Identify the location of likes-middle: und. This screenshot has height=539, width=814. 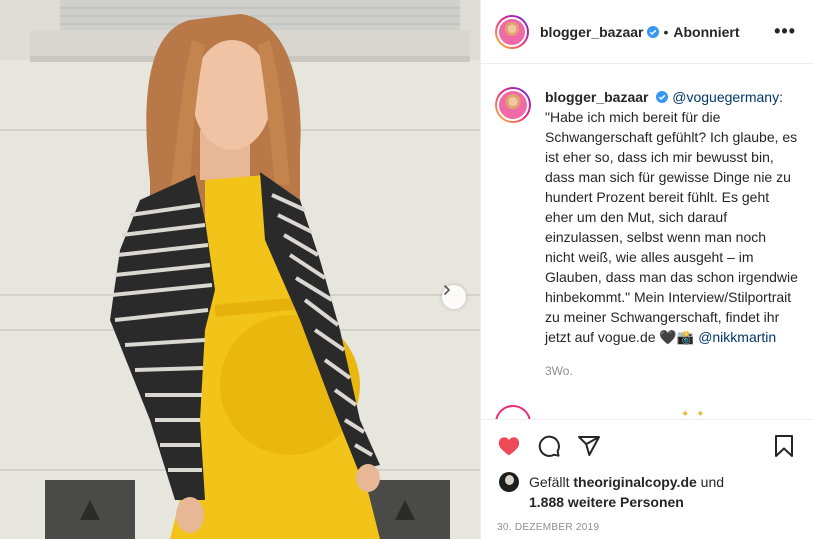
(710, 482).